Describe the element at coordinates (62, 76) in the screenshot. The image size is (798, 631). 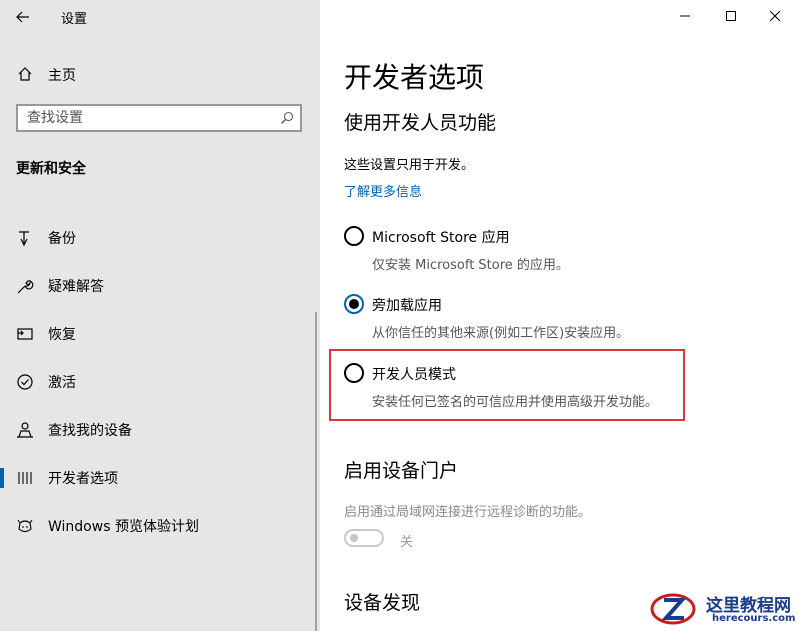
I see `sidebar-item-label: 主页` at that location.